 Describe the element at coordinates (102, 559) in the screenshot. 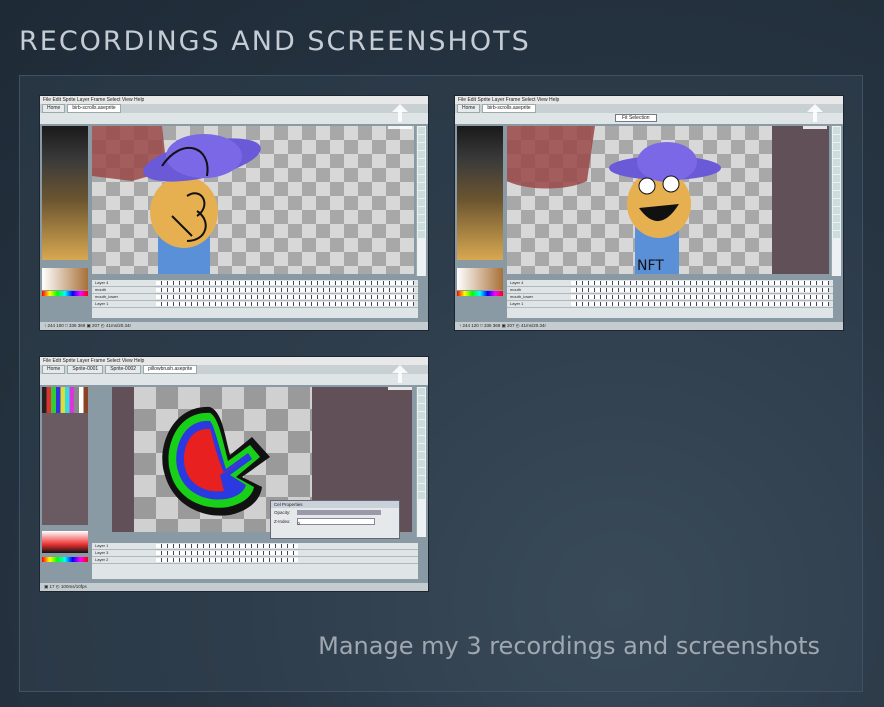

I see `layer-name: Layer 2` at that location.